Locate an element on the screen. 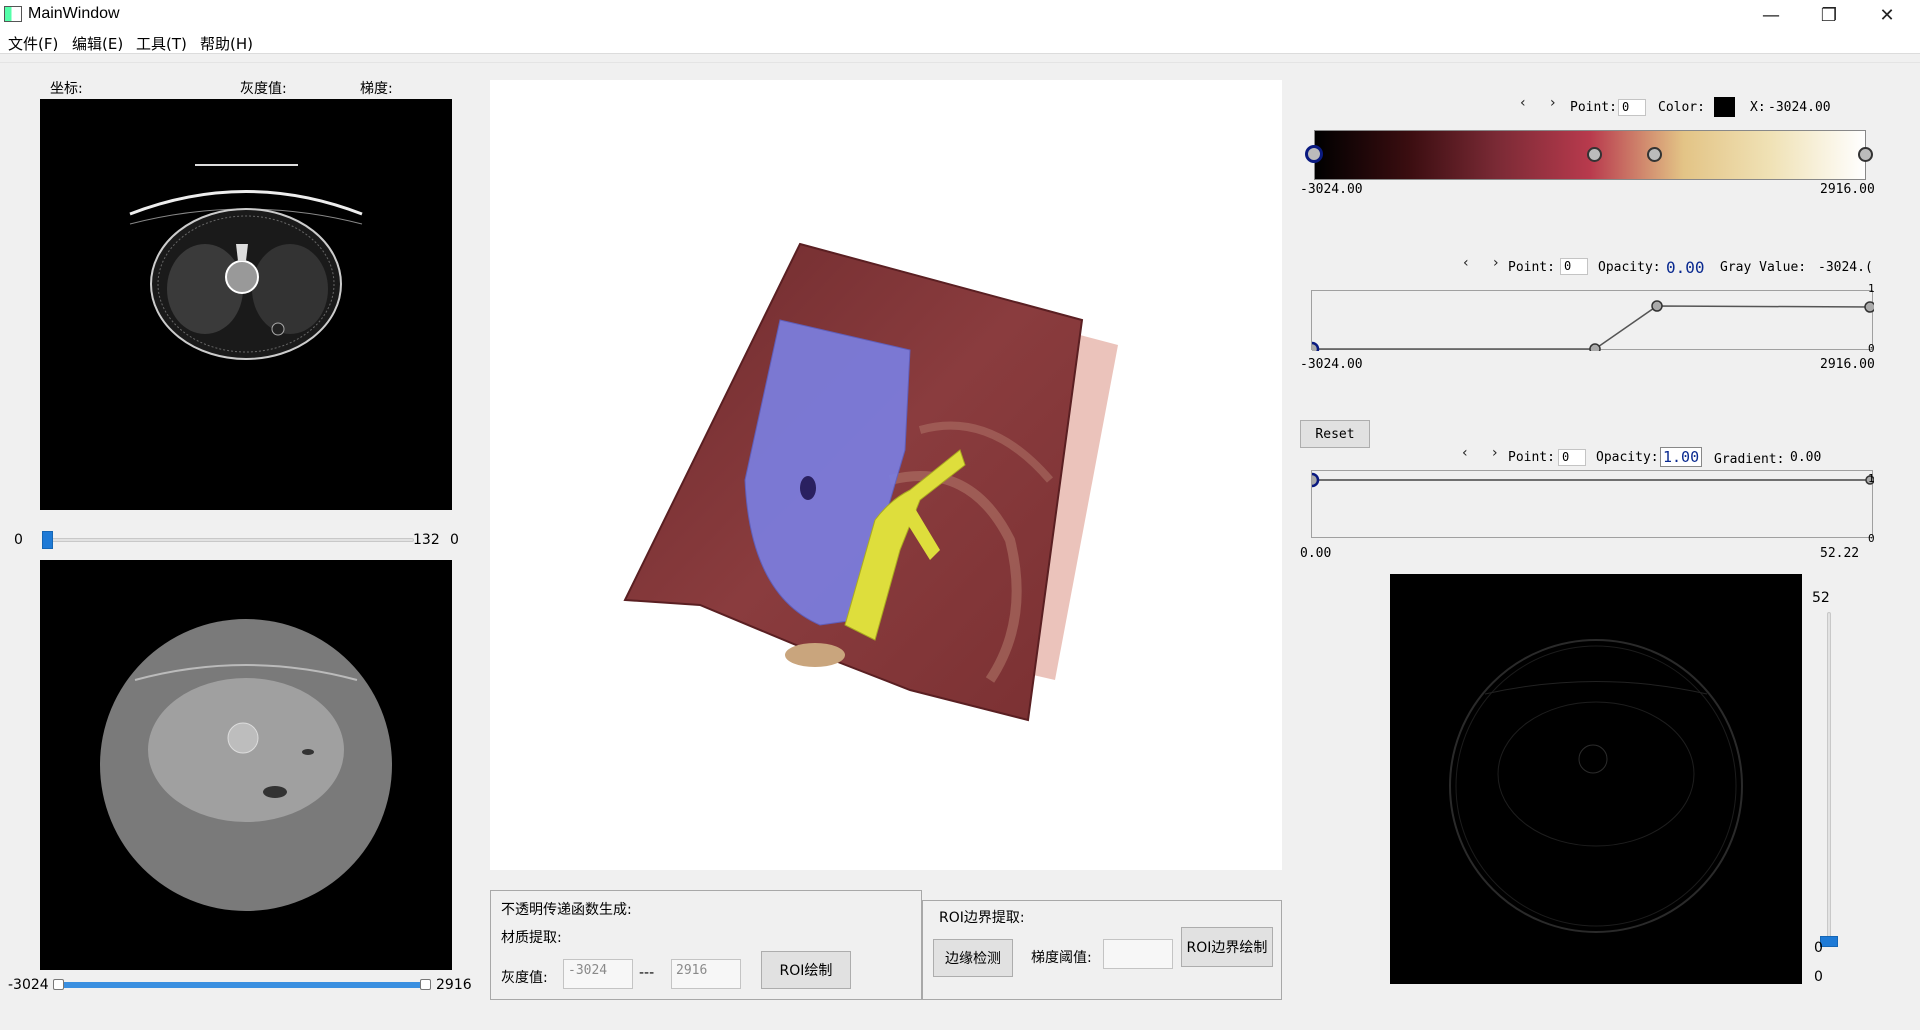 This screenshot has height=1030, width=1920. gray-min-input: -3024 is located at coordinates (598, 974).